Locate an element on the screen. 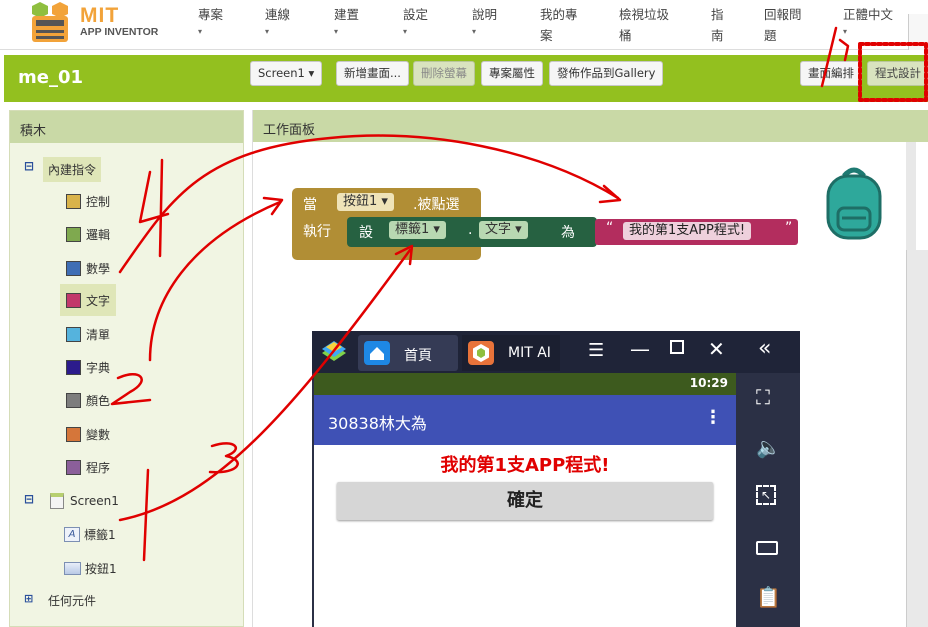 This screenshot has width=928, height=627. blocks-editor-button: 程式設計 is located at coordinates (897, 73).